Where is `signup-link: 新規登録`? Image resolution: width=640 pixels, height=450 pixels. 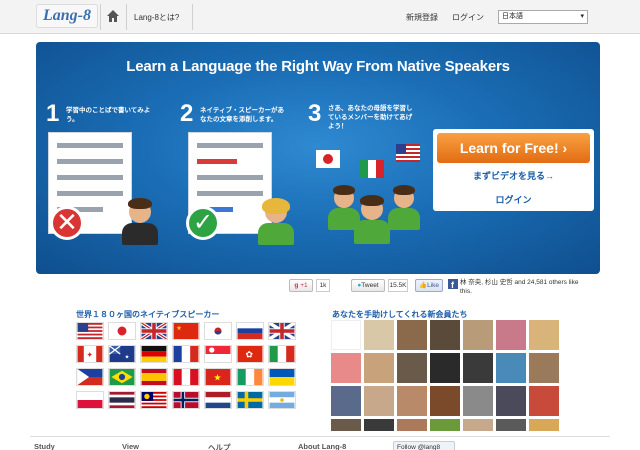
signup-link: 新規登録 is located at coordinates (422, 17).